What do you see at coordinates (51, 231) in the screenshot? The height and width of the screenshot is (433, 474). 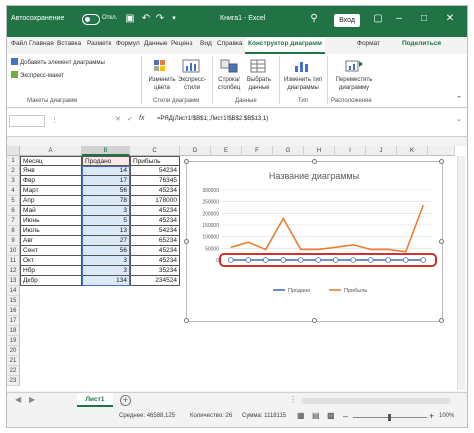 I see `table-cell: Июль` at bounding box center [51, 231].